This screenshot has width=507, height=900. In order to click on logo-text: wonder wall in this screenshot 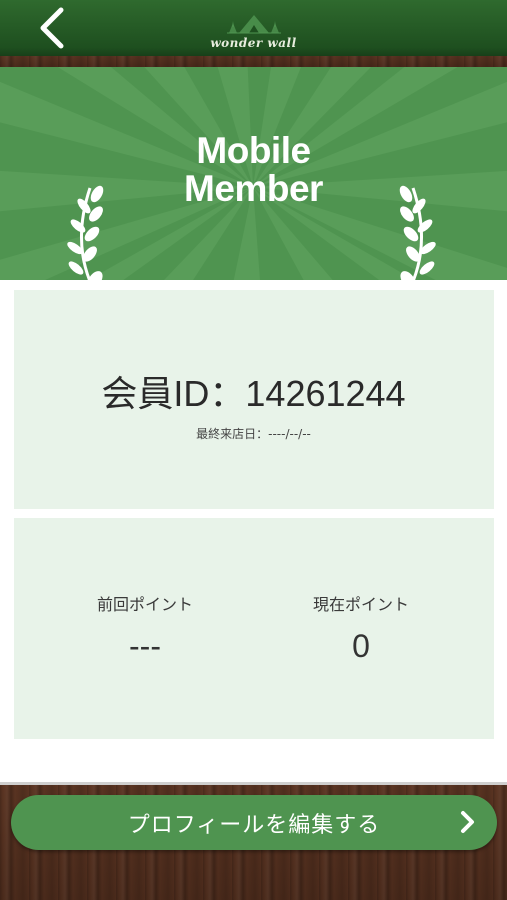, I will do `click(253, 42)`.